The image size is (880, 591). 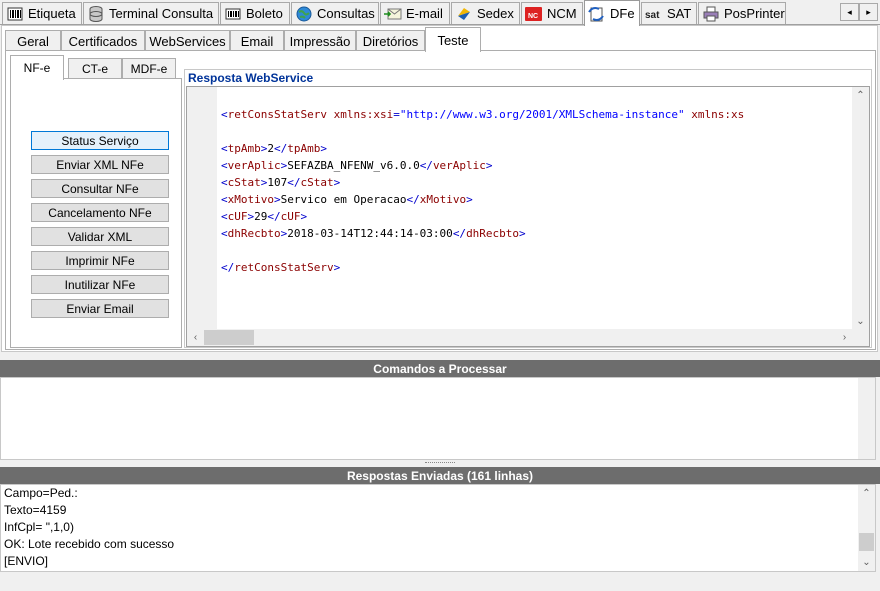 What do you see at coordinates (424, 13) in the screenshot?
I see `tab-label: E-mail` at bounding box center [424, 13].